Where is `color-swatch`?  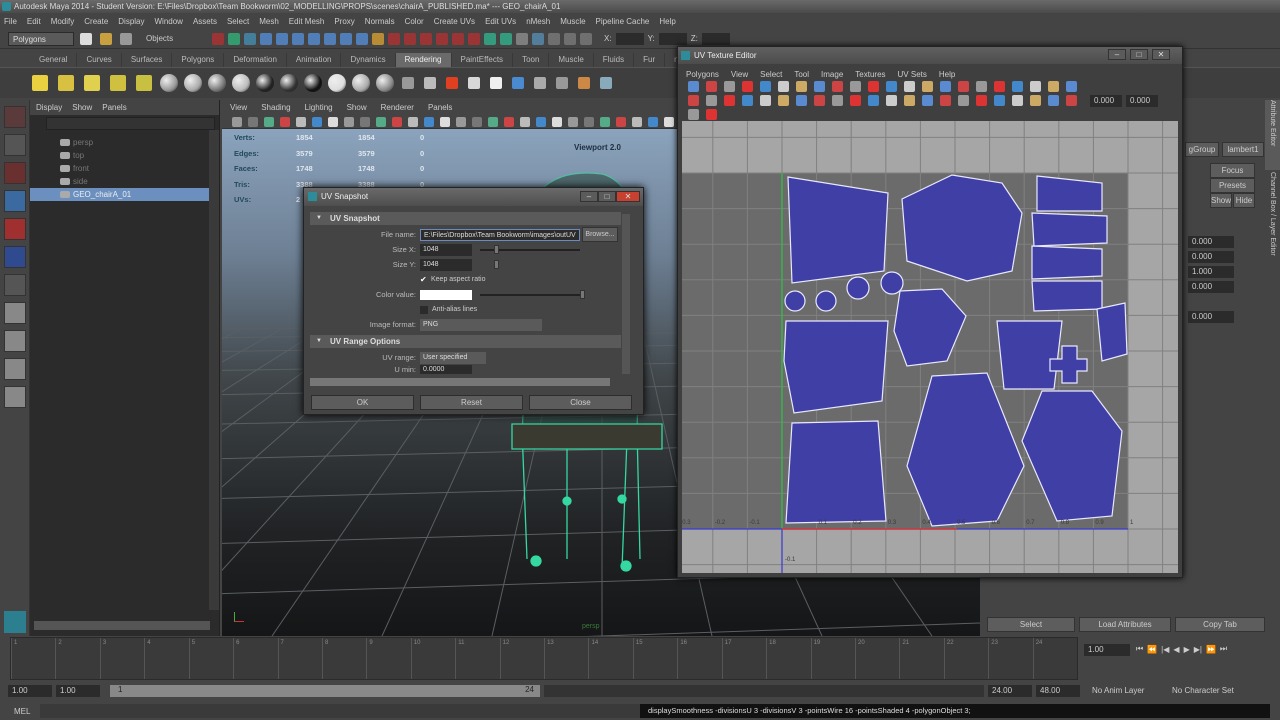
color-swatch is located at coordinates (446, 294).